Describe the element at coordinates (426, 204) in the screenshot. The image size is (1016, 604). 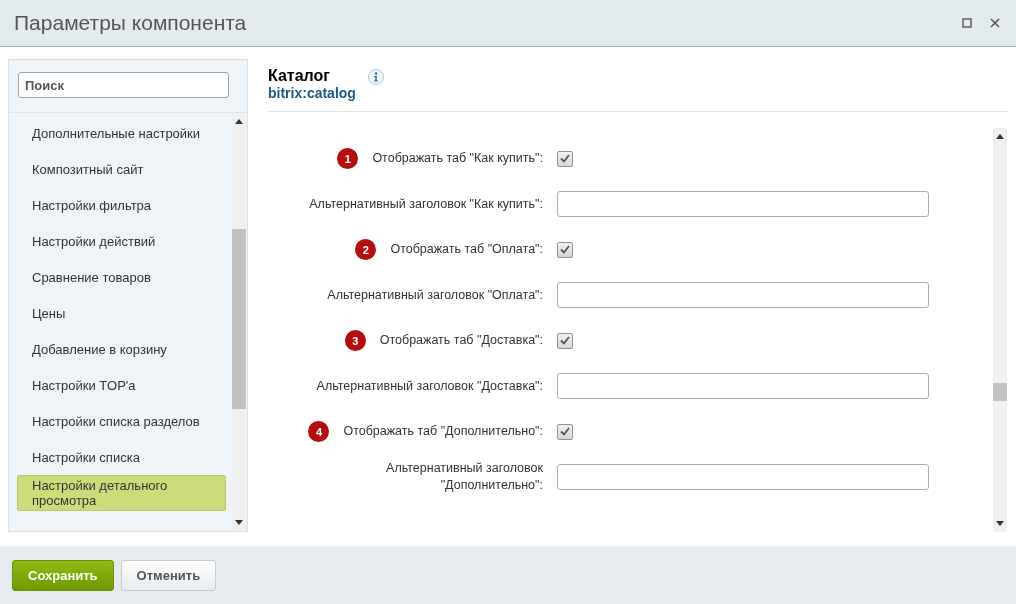
I see `field-label: Альтернативный заголовок "Как купить":` at that location.